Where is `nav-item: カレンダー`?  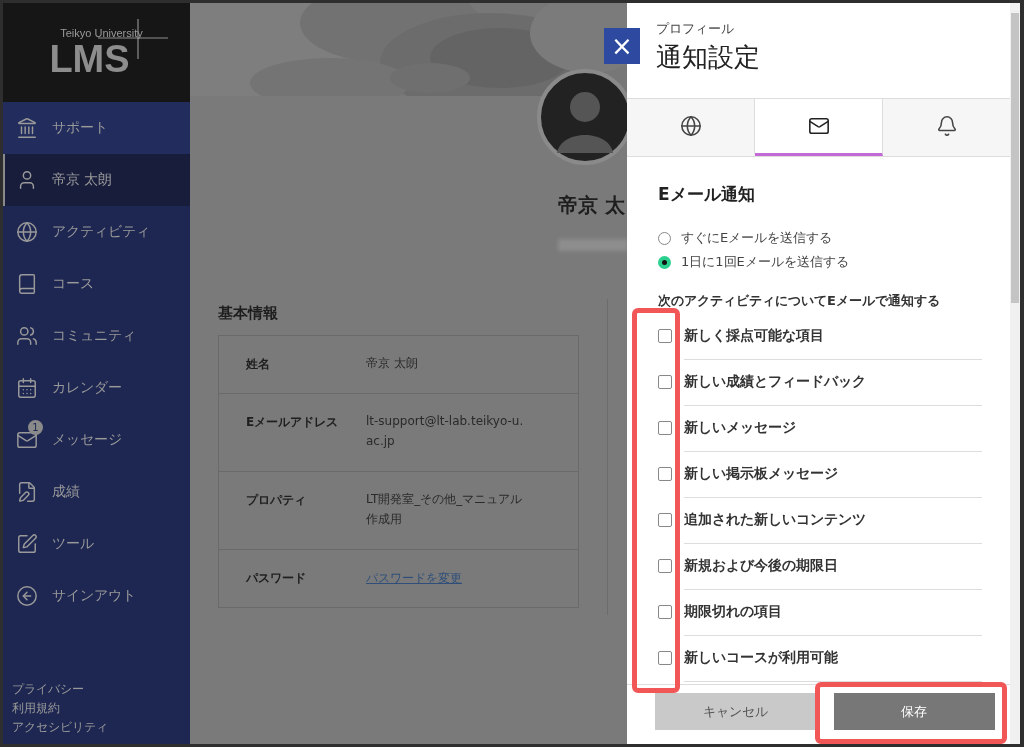
nav-item: カレンダー is located at coordinates (96, 388).